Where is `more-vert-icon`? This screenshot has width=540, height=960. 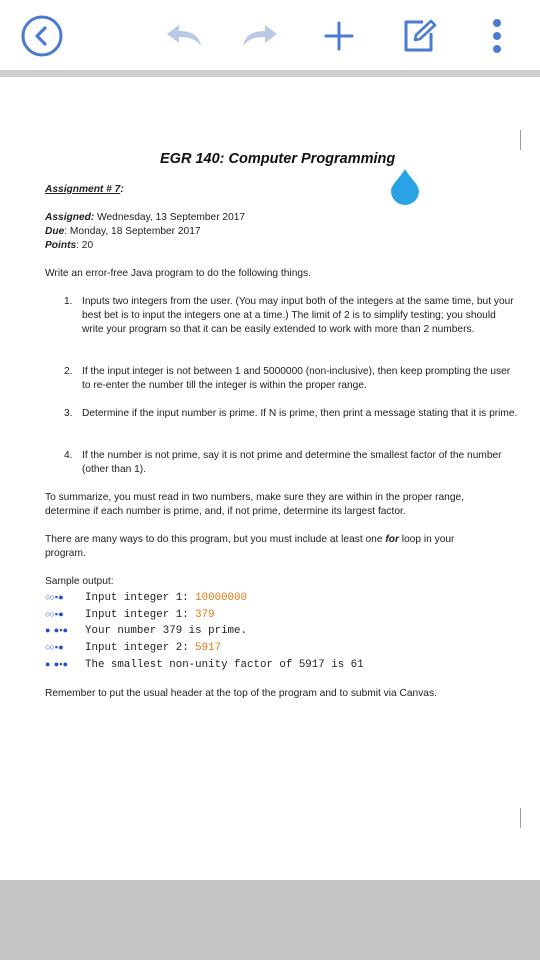
more-vert-icon is located at coordinates (497, 36).